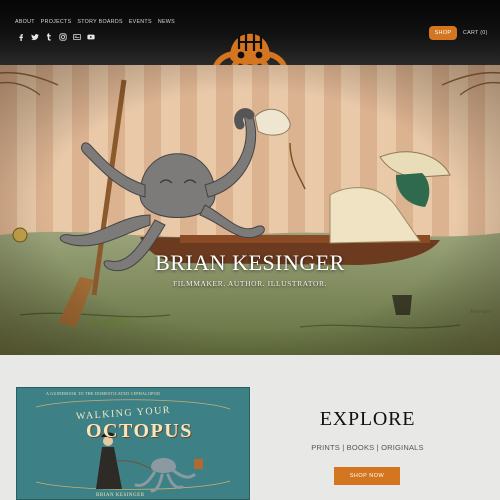 Image resolution: width=500 pixels, height=500 pixels. I want to click on hero-subtitle: FILMMAKER. AUTHOR. ILLUSTRATOR., so click(250, 283).